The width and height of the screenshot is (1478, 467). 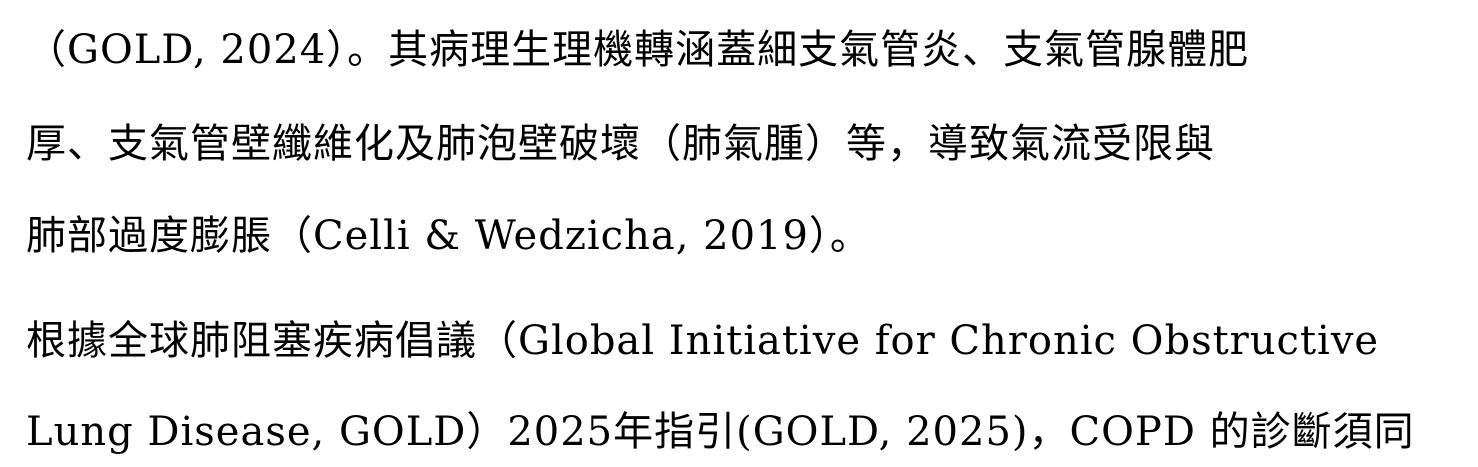 I want to click on paragraph-1-line-2: 厚、支氣管壁纖維化及肺泡壁破壞（肺氣腫）等，導致氣流受限與, so click(x=620, y=144).